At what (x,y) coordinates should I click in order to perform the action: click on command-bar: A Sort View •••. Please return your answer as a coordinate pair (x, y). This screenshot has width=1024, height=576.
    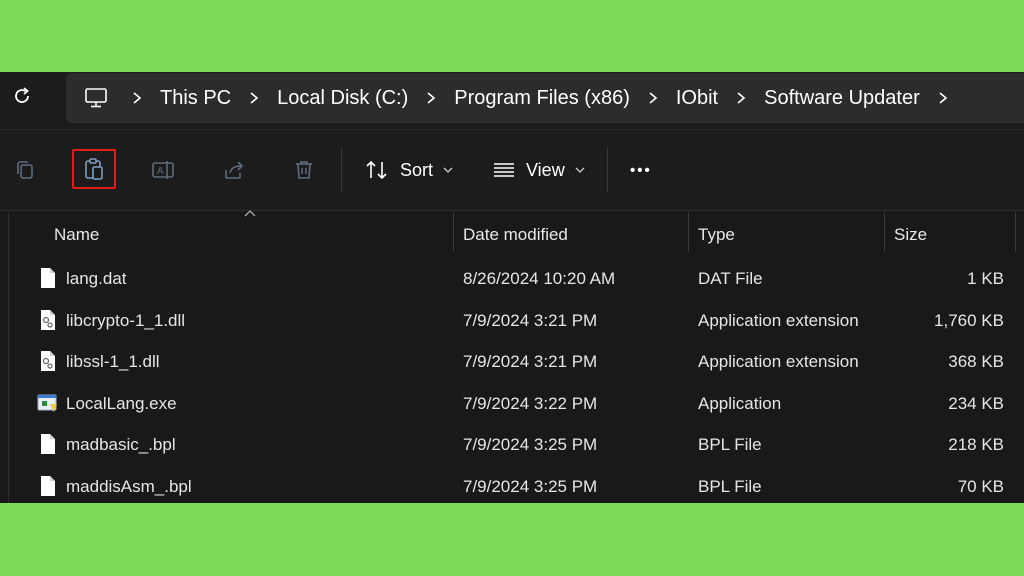
    Looking at the image, I should click on (512, 170).